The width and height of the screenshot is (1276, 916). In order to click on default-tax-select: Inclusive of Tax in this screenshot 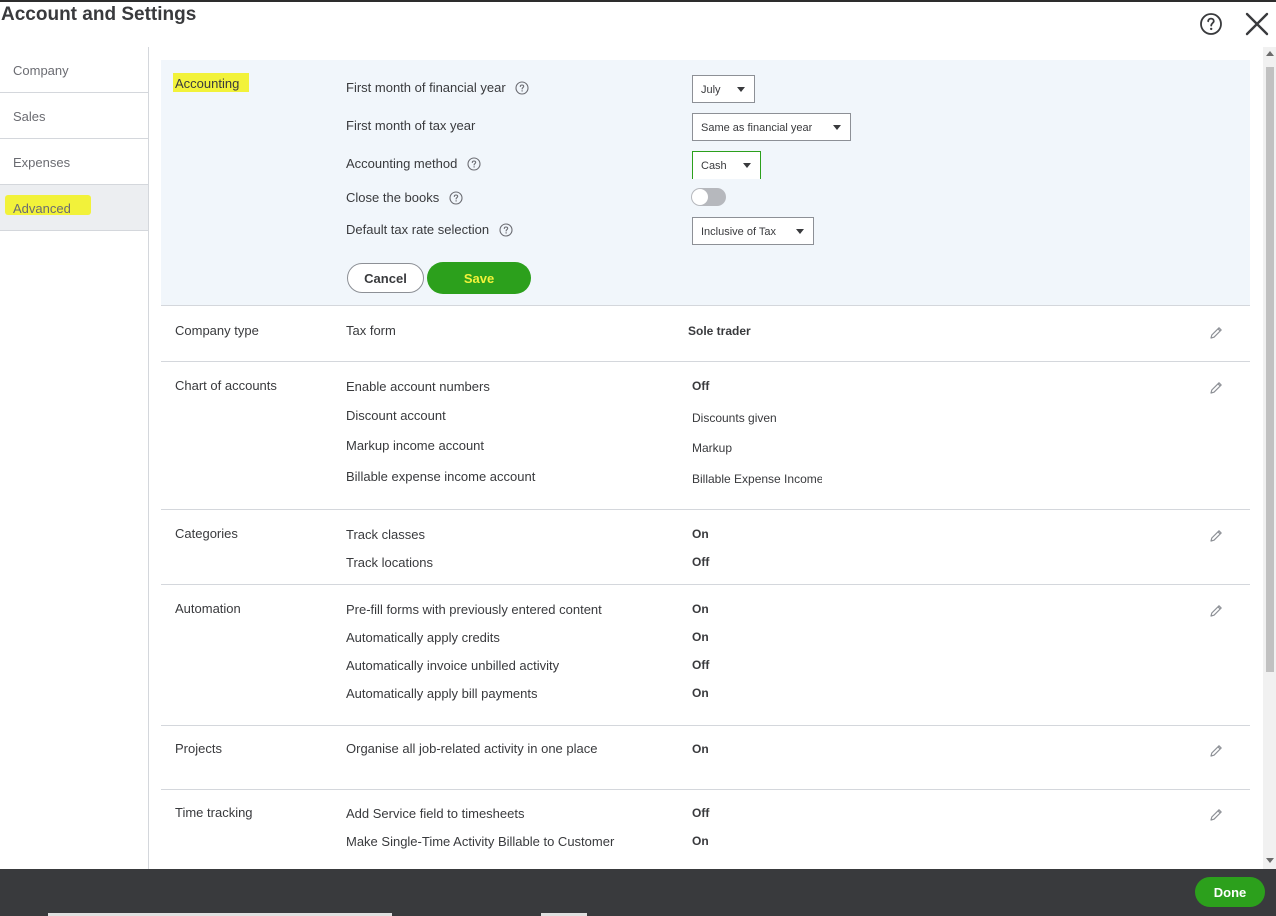, I will do `click(753, 231)`.